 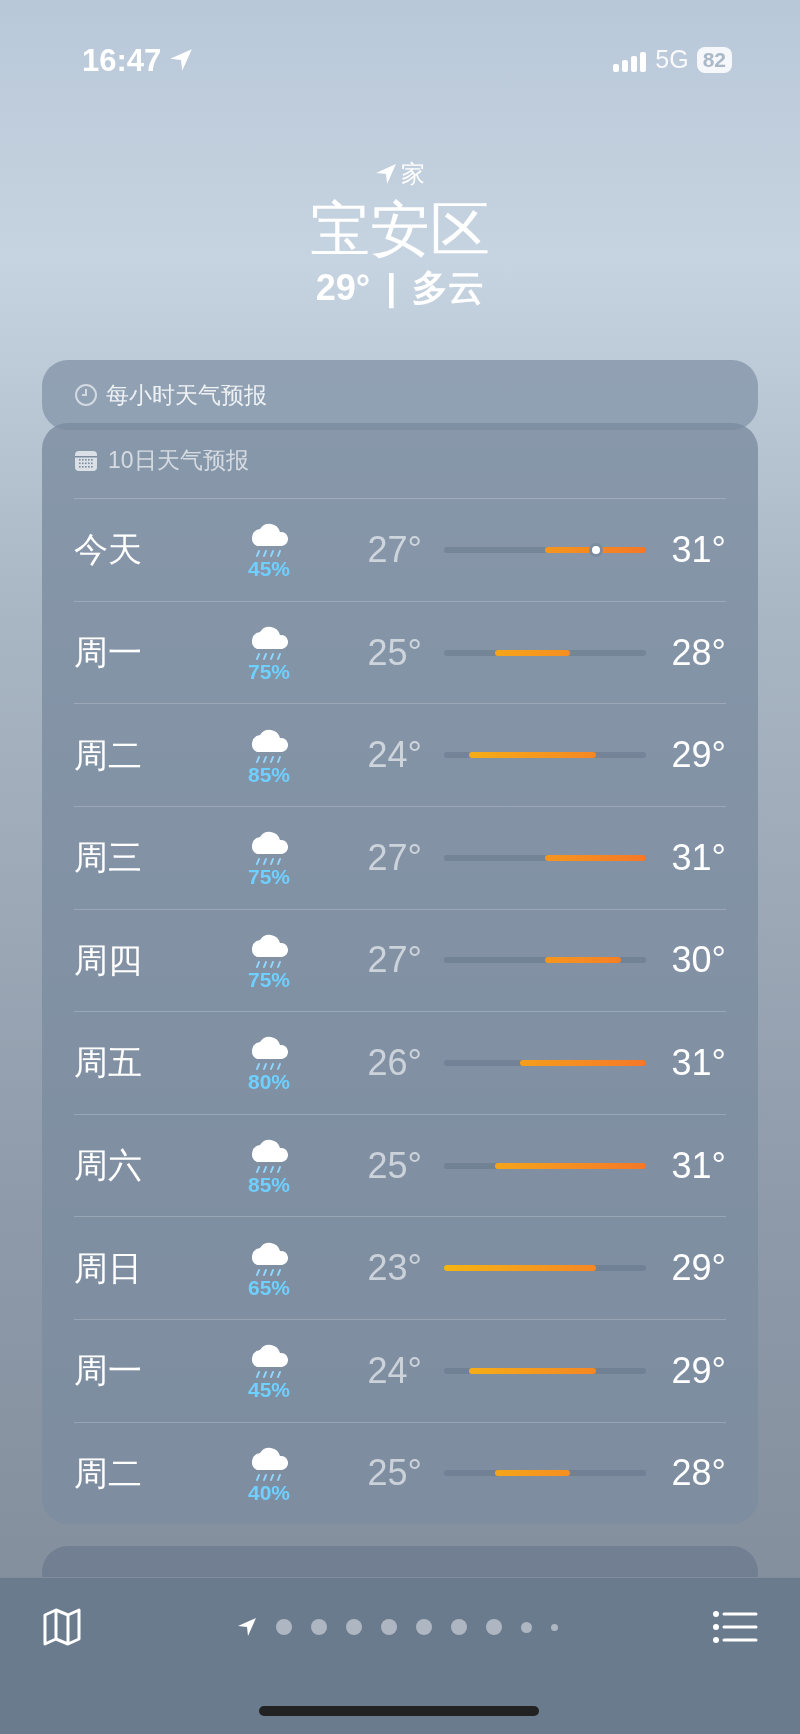 I want to click on low-temperature: 26°, so click(x=394, y=1062).